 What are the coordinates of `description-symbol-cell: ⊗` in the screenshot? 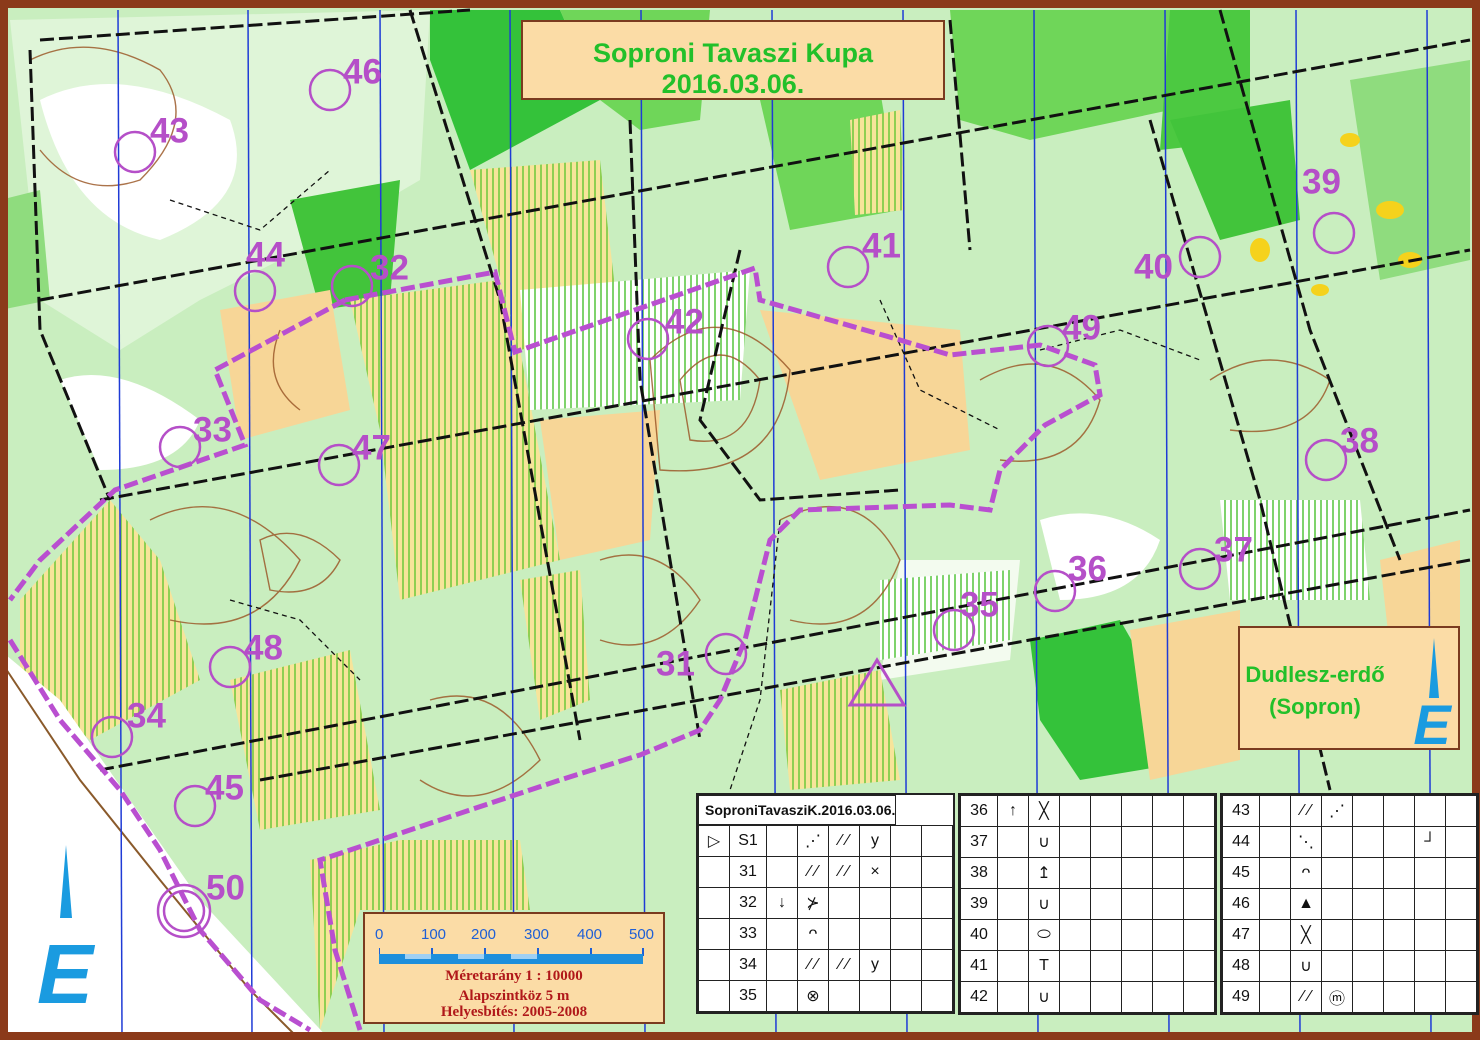 It's located at (813, 996).